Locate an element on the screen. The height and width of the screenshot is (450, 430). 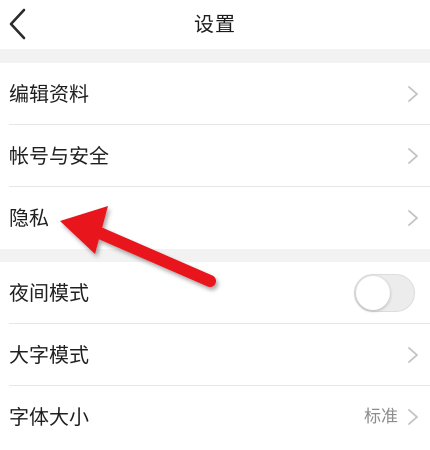
top-bar: 设置 is located at coordinates (215, 24).